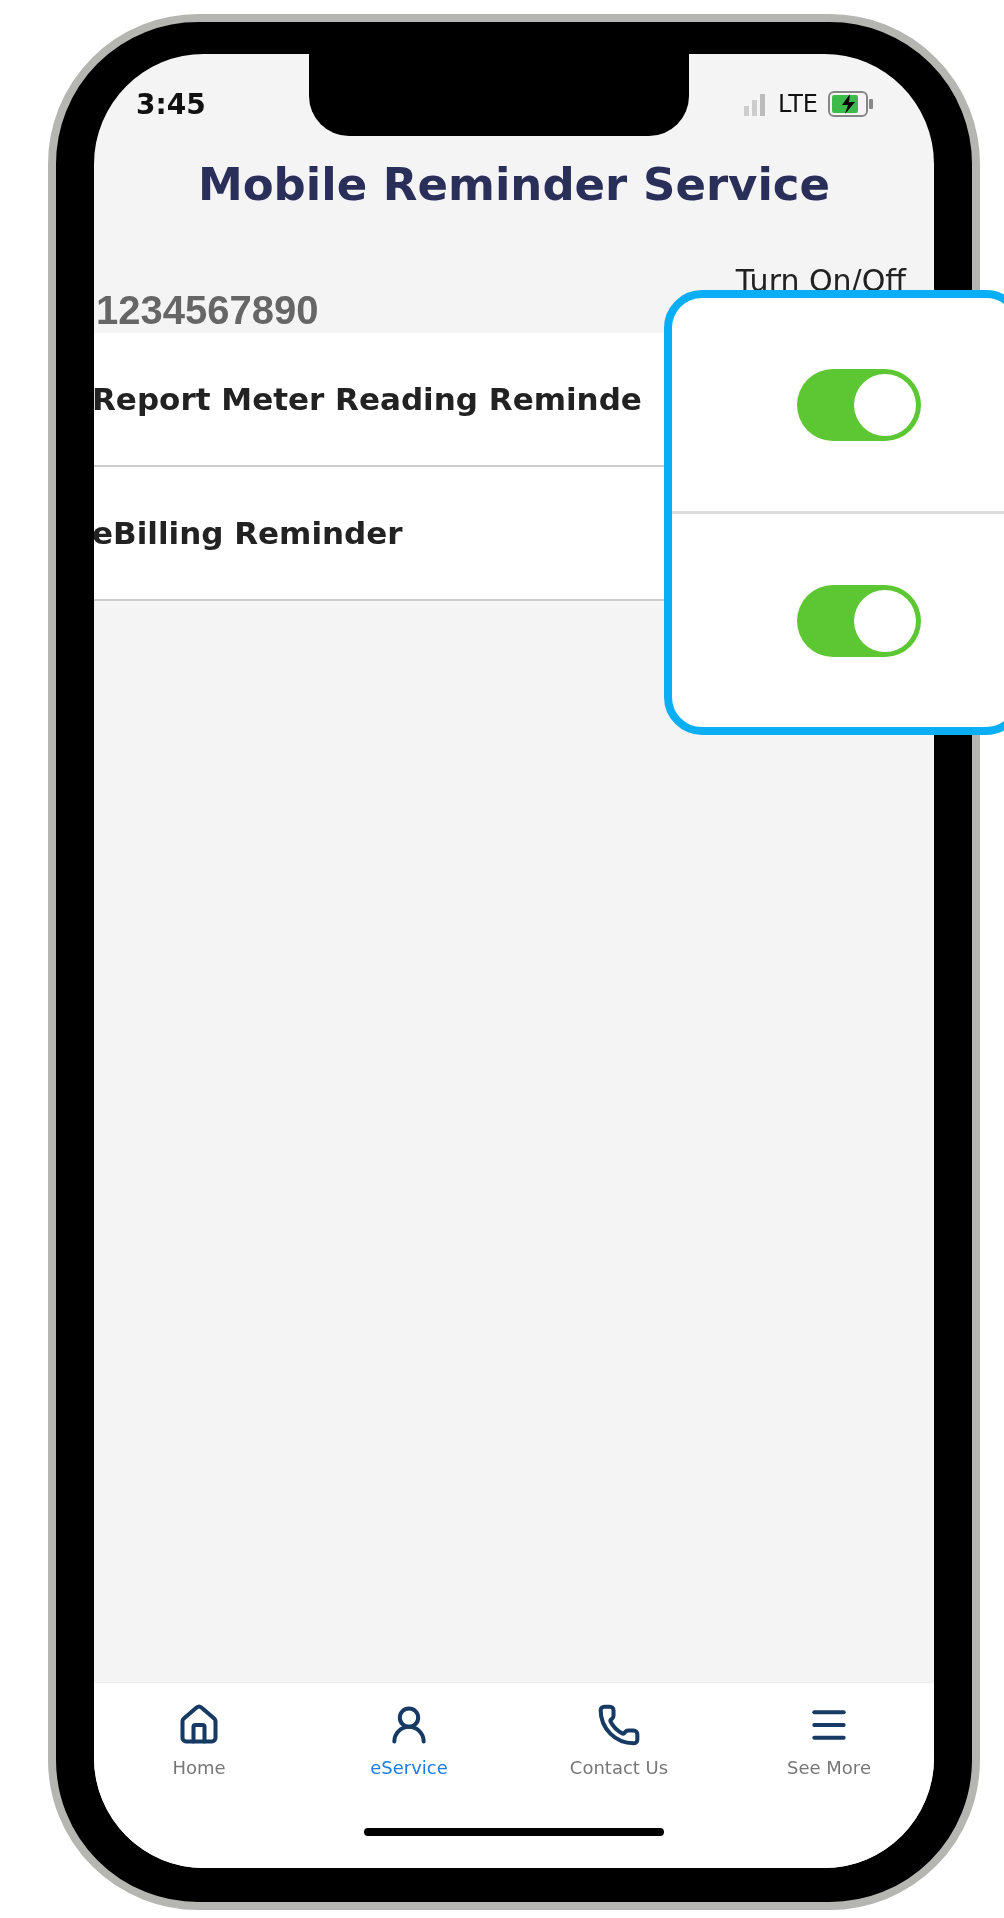  Describe the element at coordinates (171, 104) in the screenshot. I see `status-time: 3:45` at that location.